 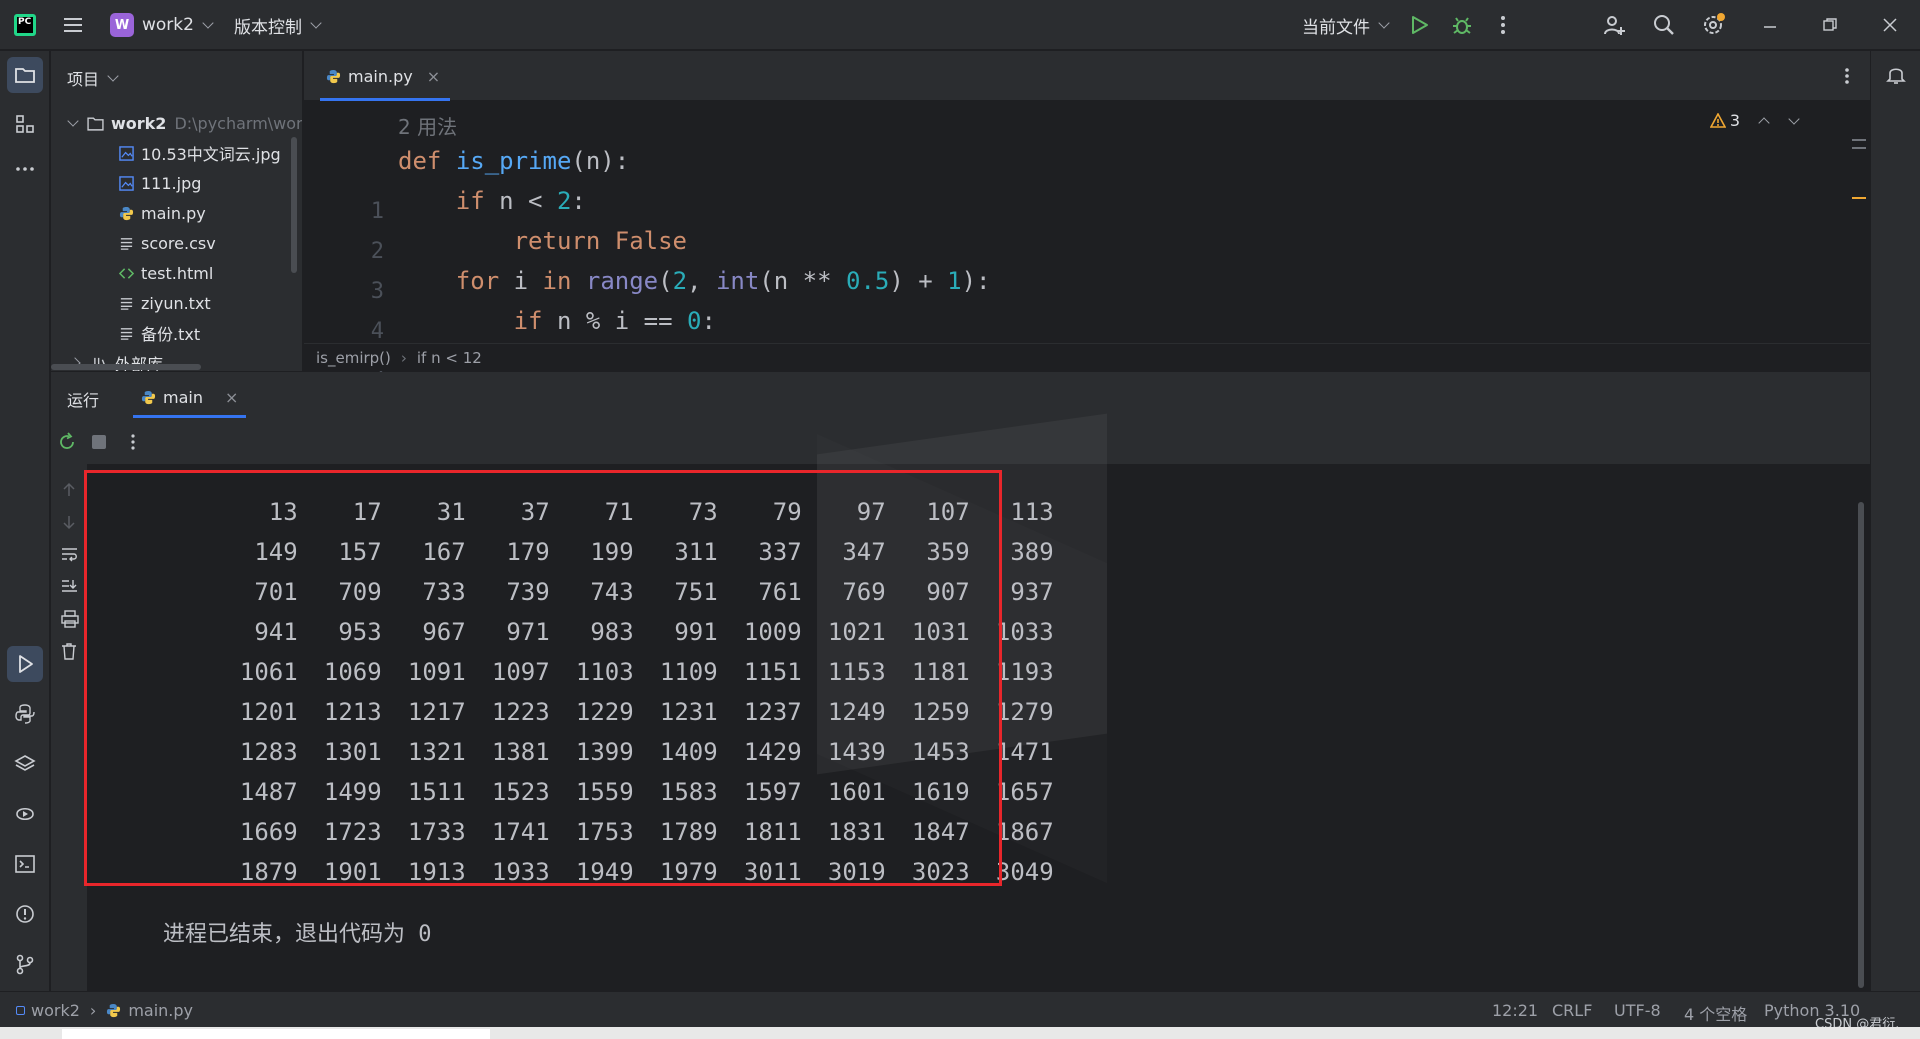 What do you see at coordinates (1664, 25) in the screenshot?
I see `search-icon` at bounding box center [1664, 25].